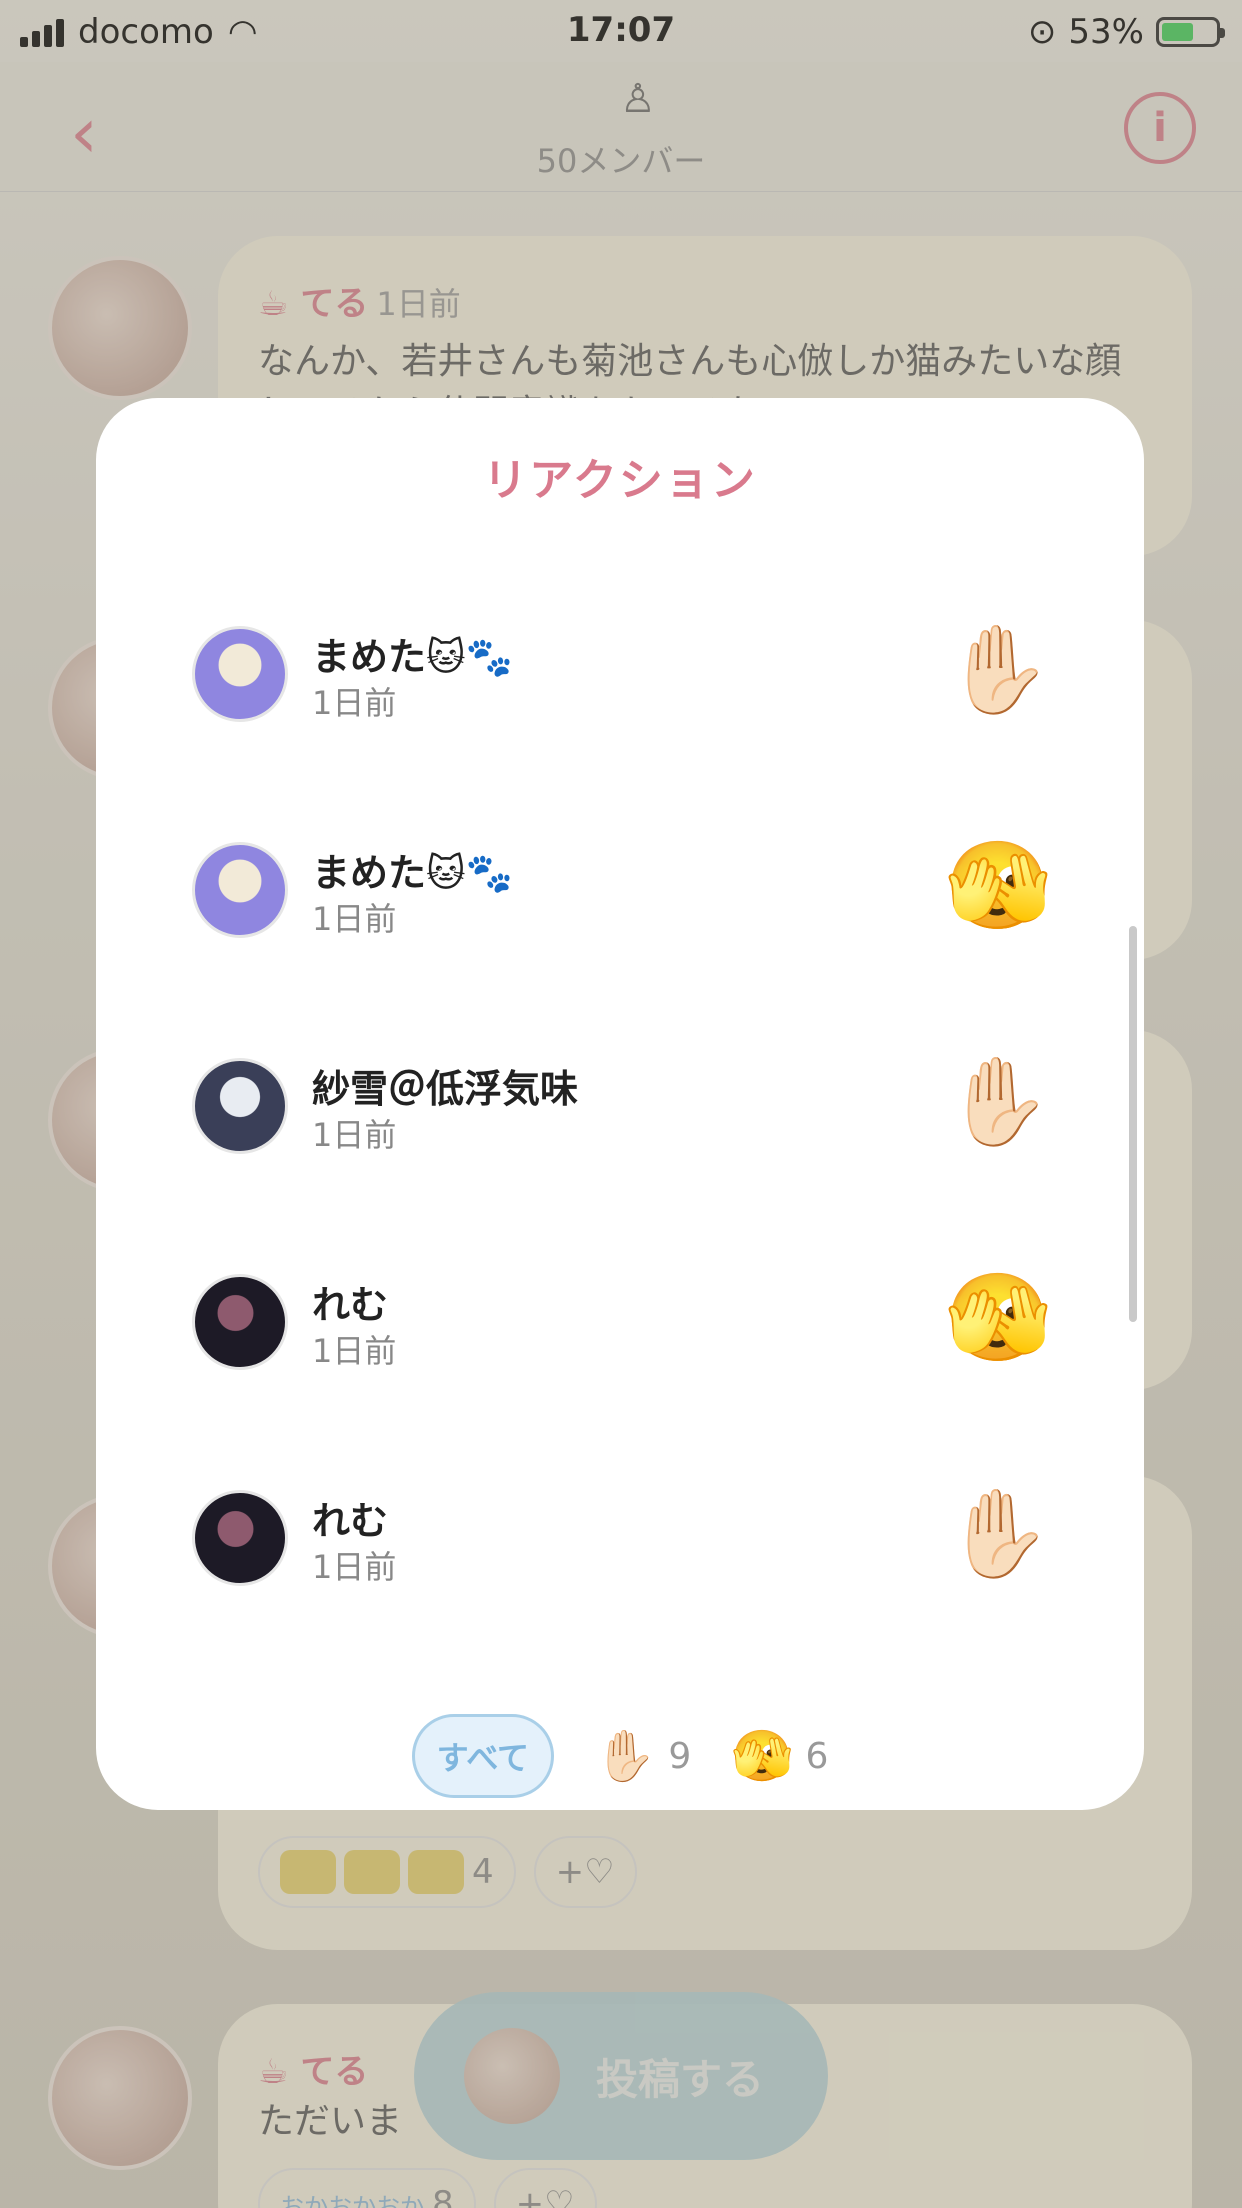 The image size is (1242, 2208). Describe the element at coordinates (622, 1108) in the screenshot. I see `reaction-row: 紗雪＠低浮気味 1日前 ✋🏻` at that location.